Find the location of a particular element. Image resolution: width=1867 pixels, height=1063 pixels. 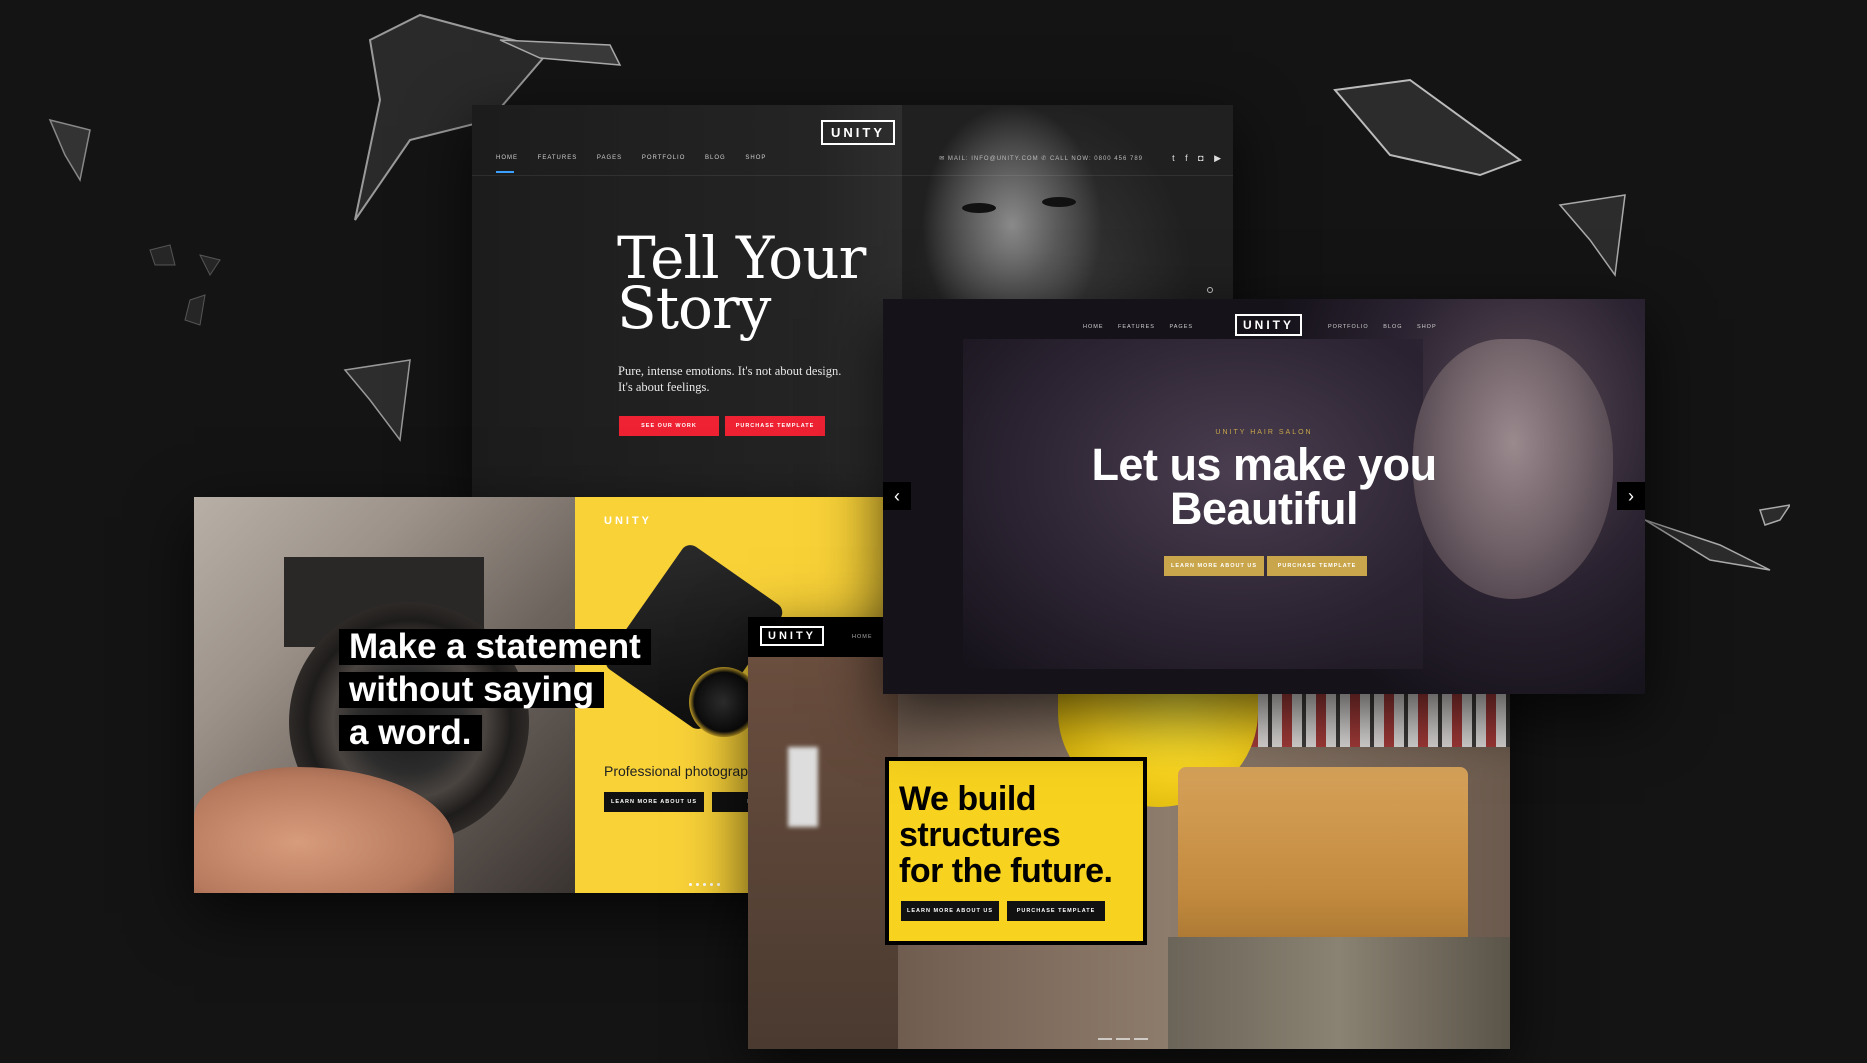

nav-right: PORTFOLIO BLOG SHOP is located at coordinates (1382, 327).